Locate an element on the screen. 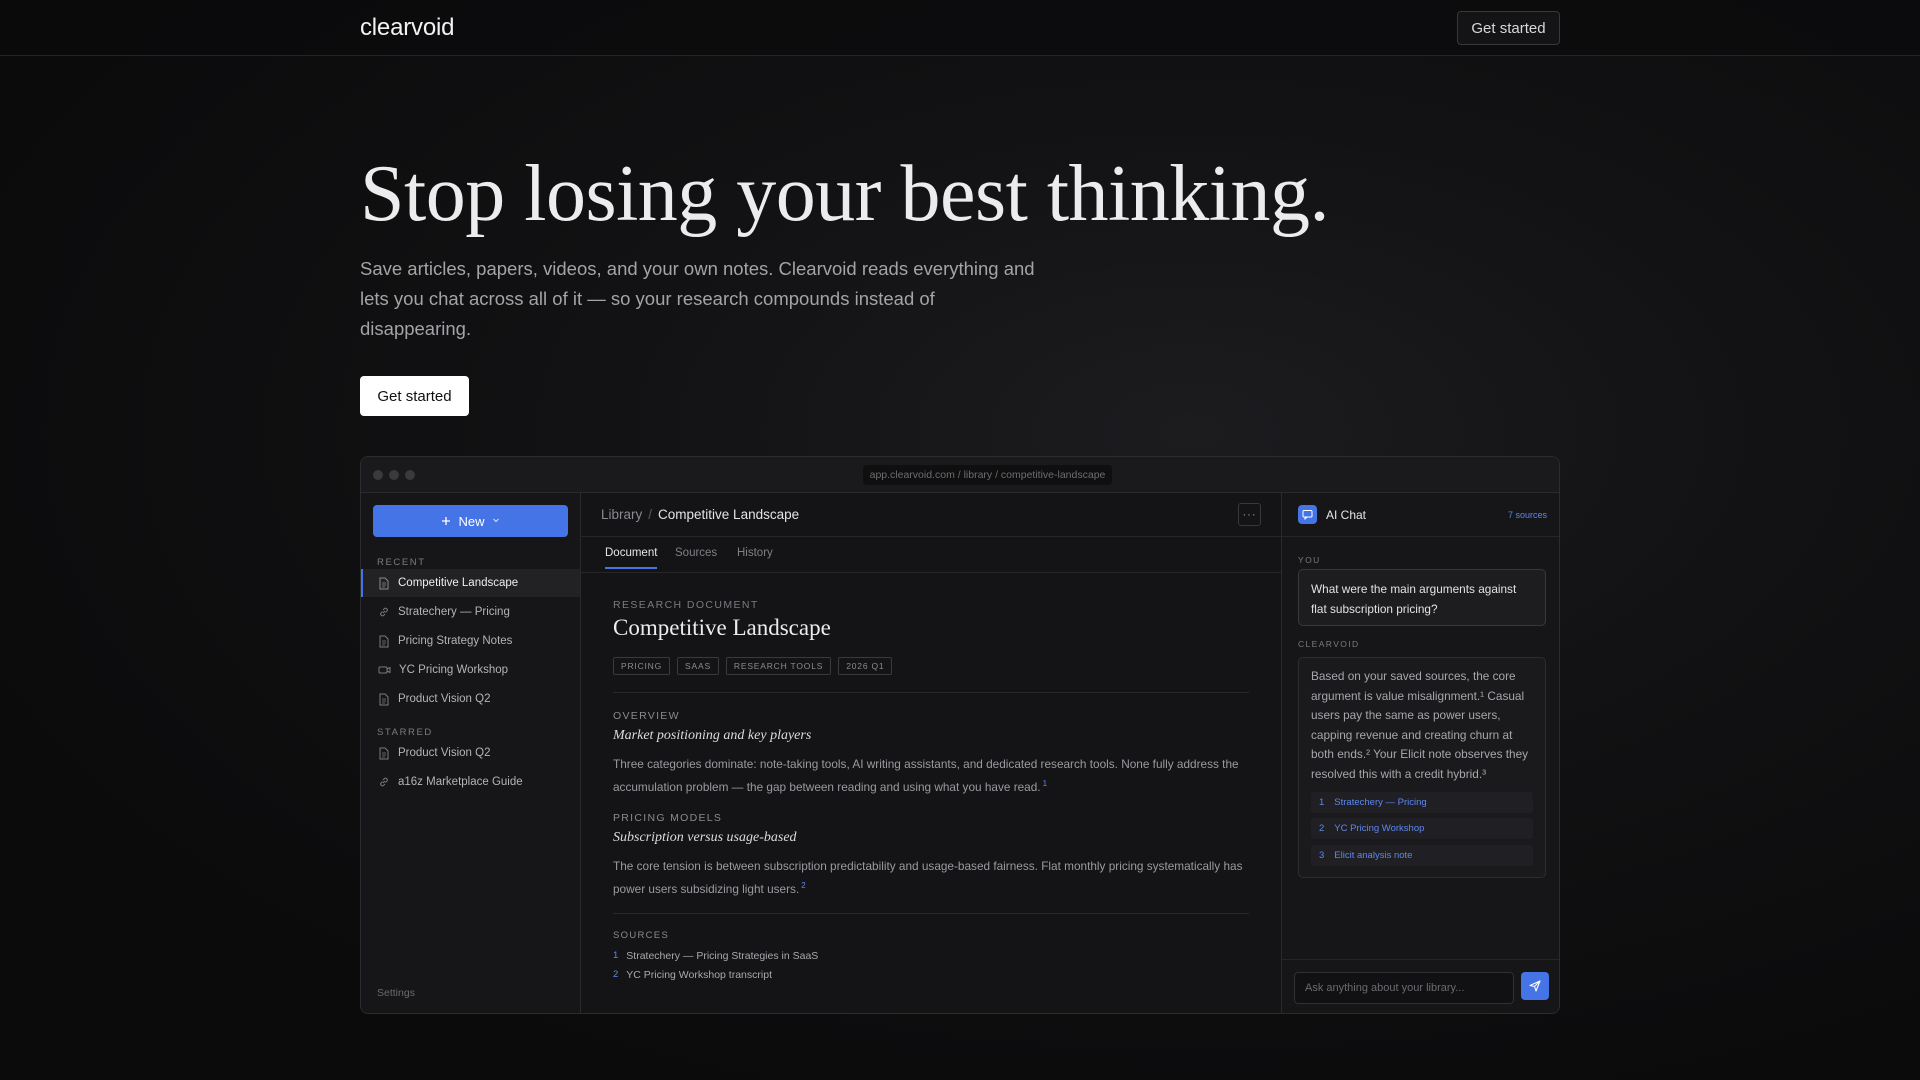 This screenshot has height=1080, width=1920. sidebar-item-competitive-landscape: Competitive Landscape is located at coordinates (470, 583).